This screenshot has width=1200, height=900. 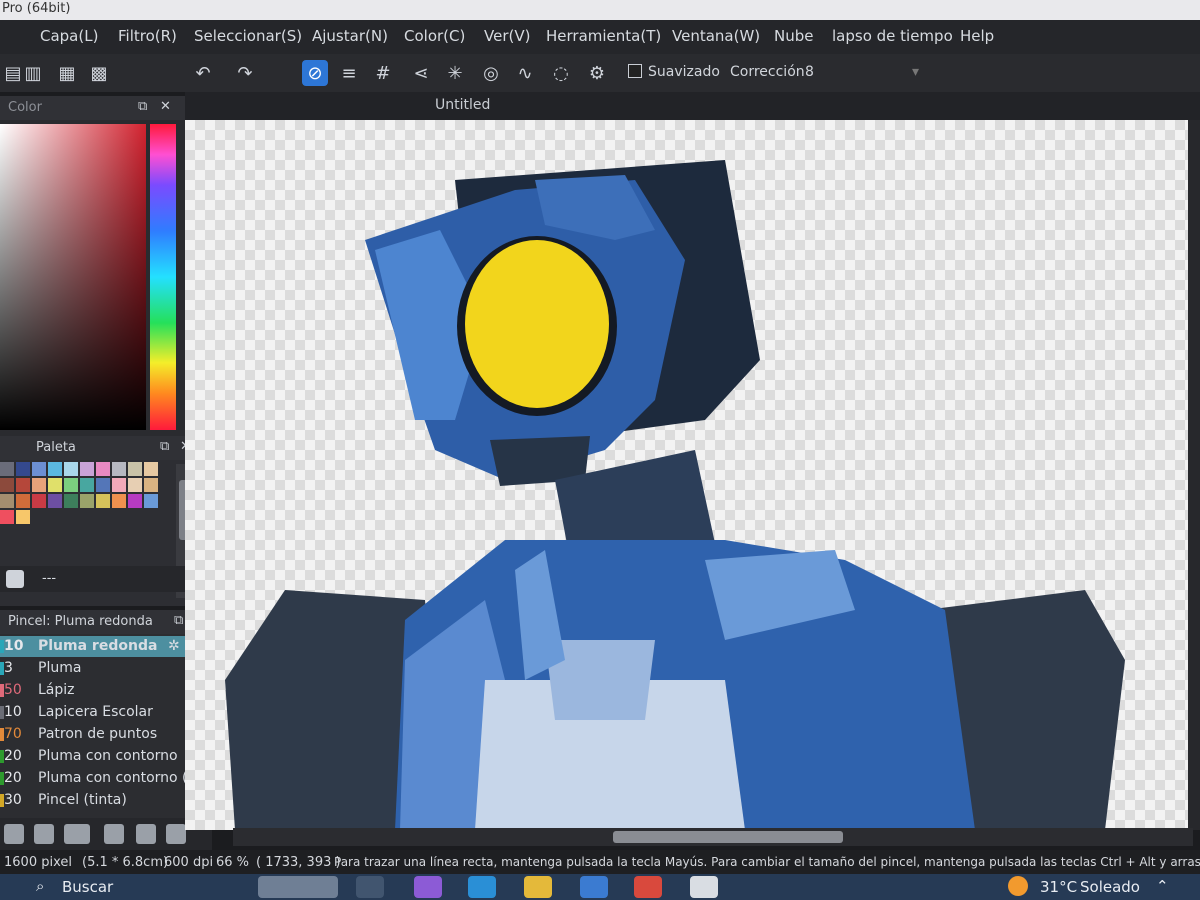 What do you see at coordinates (174, 646) in the screenshot?
I see `brush-settings-gear-icon: ✲` at bounding box center [174, 646].